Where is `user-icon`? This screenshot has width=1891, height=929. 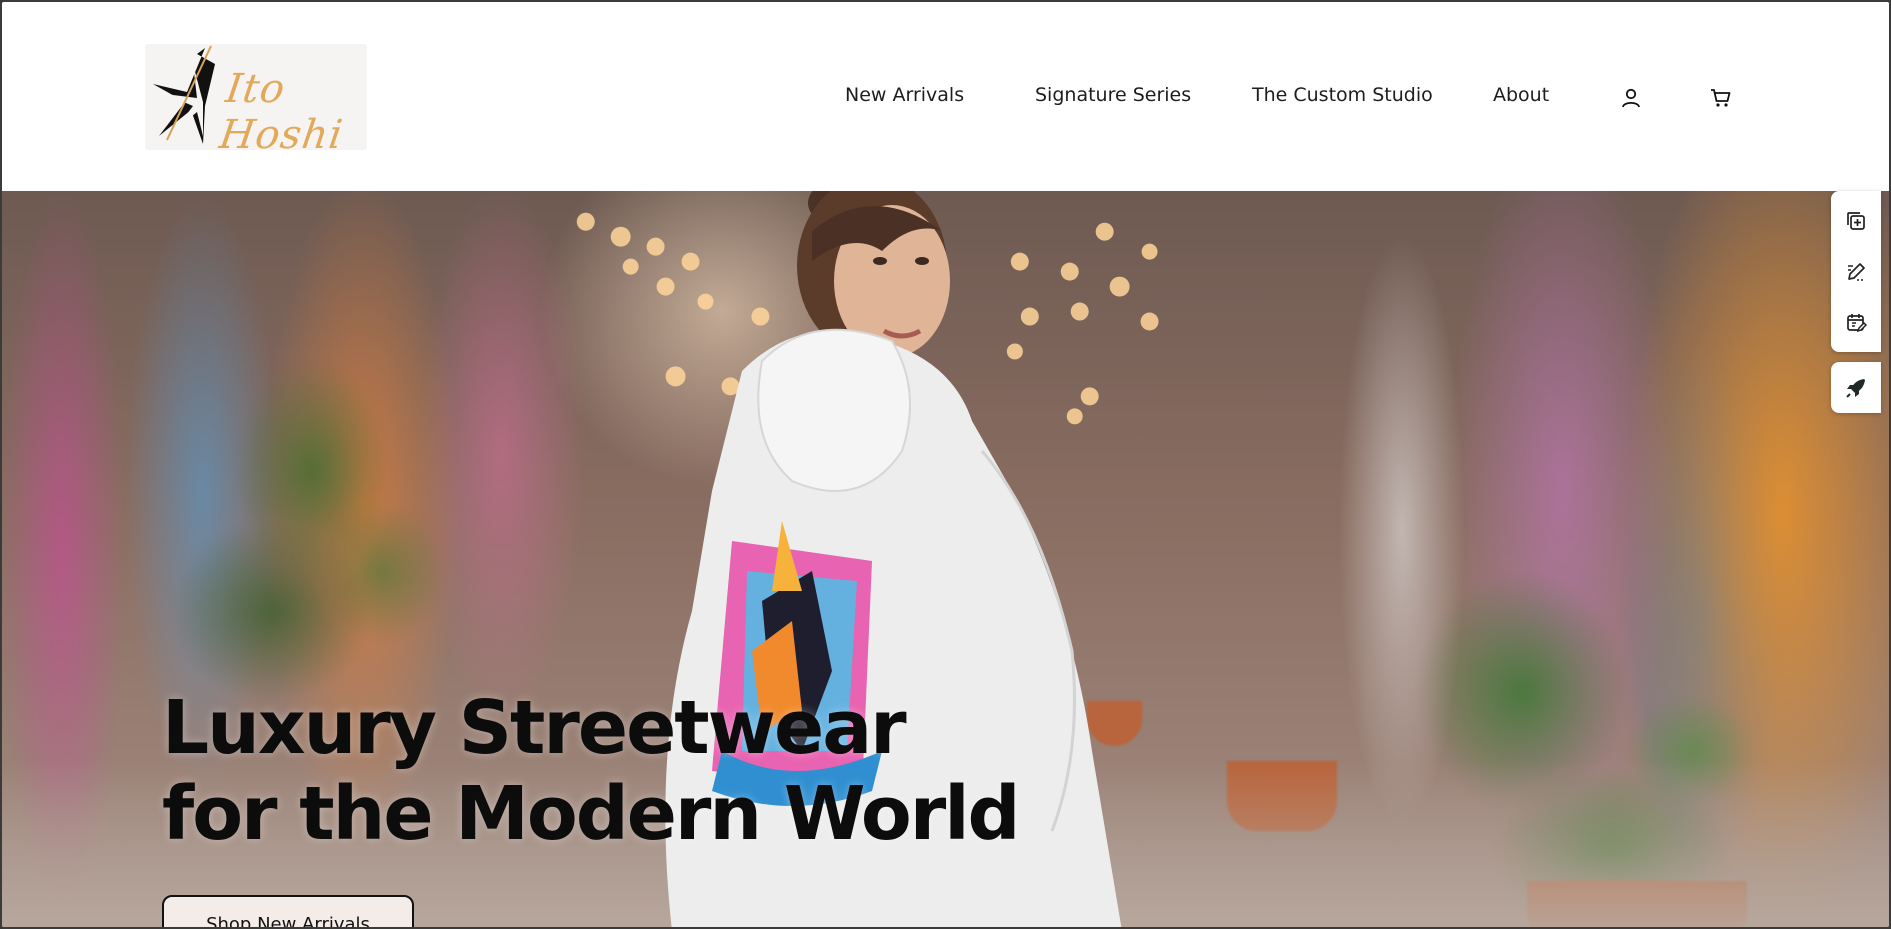
user-icon is located at coordinates (1631, 98).